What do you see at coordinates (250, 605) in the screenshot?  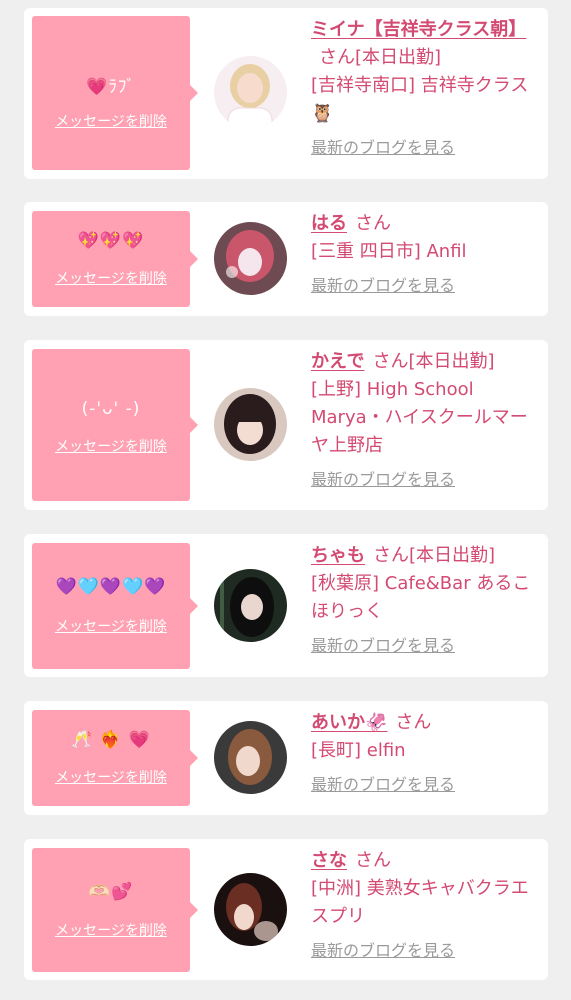 I see `black-hair-avatar` at bounding box center [250, 605].